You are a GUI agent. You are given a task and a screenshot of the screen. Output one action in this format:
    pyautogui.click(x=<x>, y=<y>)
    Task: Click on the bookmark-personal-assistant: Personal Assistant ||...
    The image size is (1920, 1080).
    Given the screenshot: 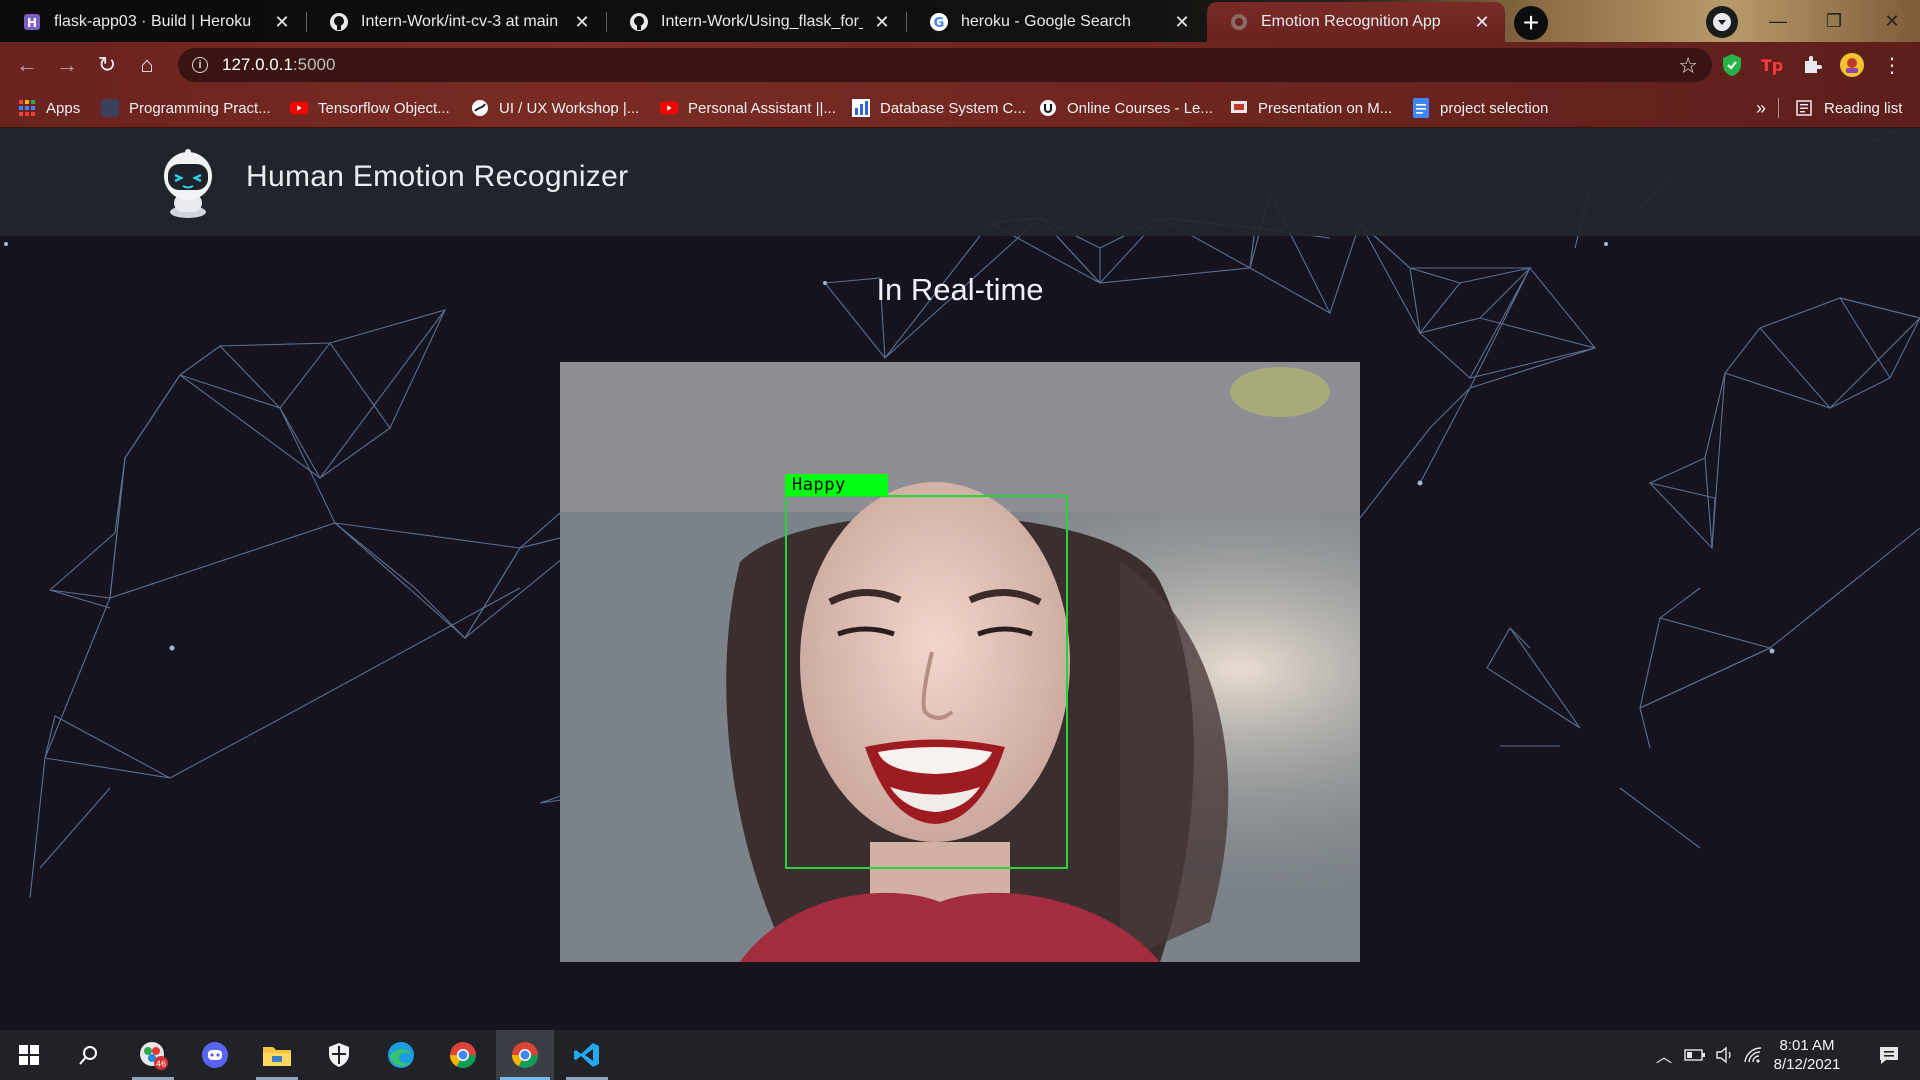 What is the action you would take?
    pyautogui.click(x=748, y=108)
    